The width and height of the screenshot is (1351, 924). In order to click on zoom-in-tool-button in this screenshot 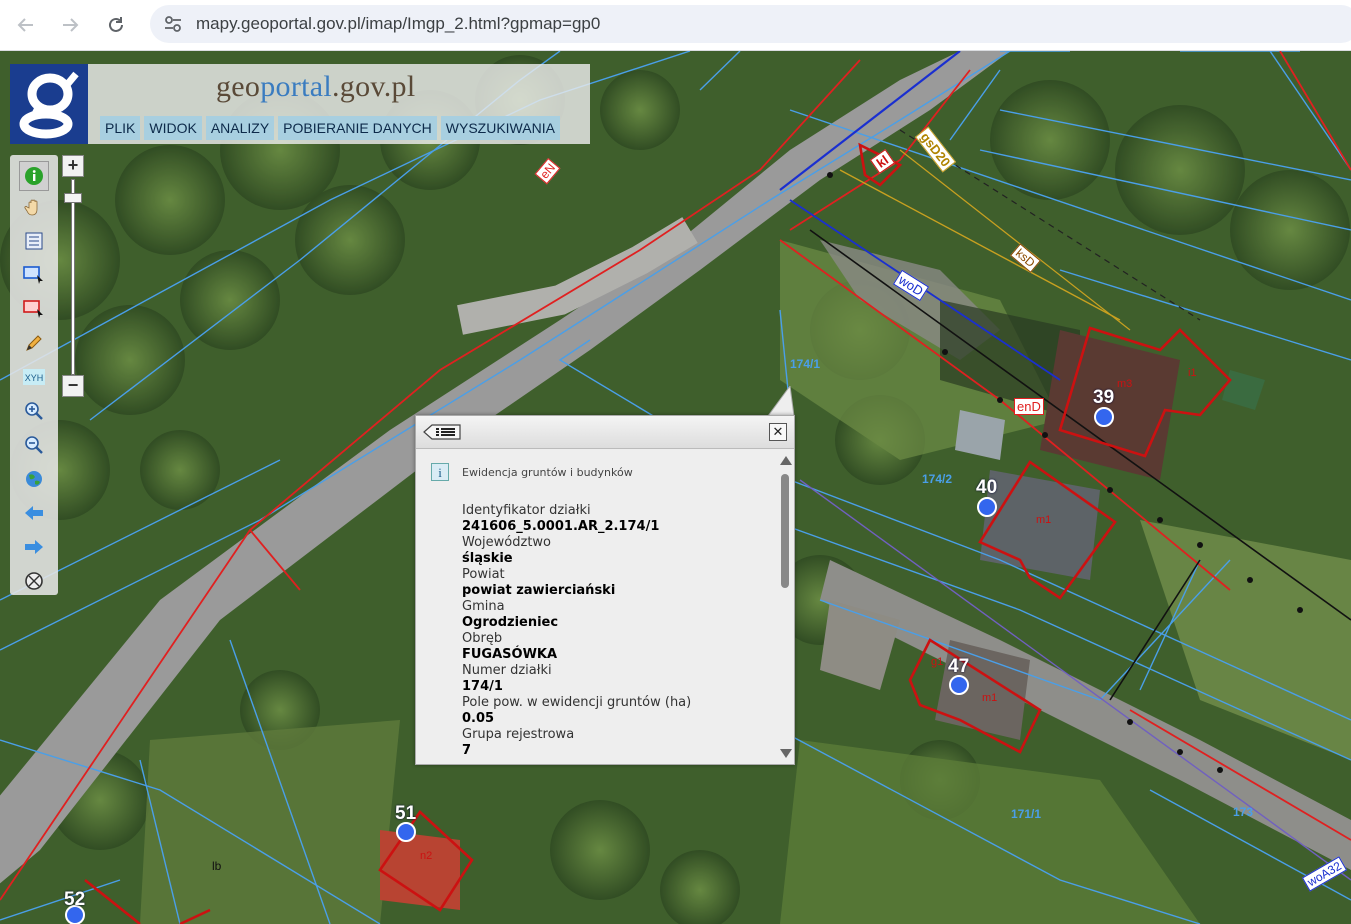, I will do `click(34, 411)`.